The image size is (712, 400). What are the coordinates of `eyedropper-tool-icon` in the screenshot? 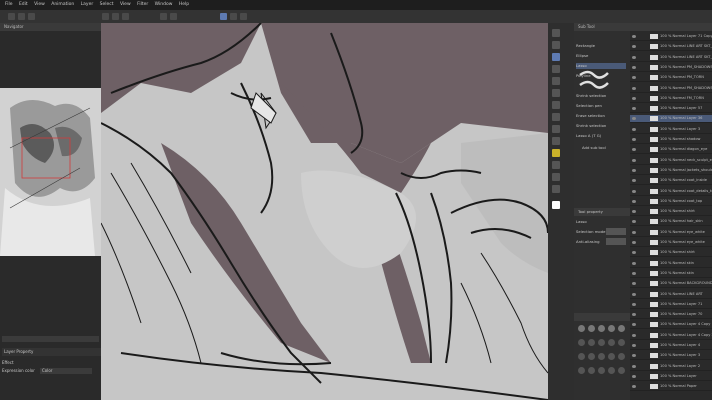 It's located at (556, 81).